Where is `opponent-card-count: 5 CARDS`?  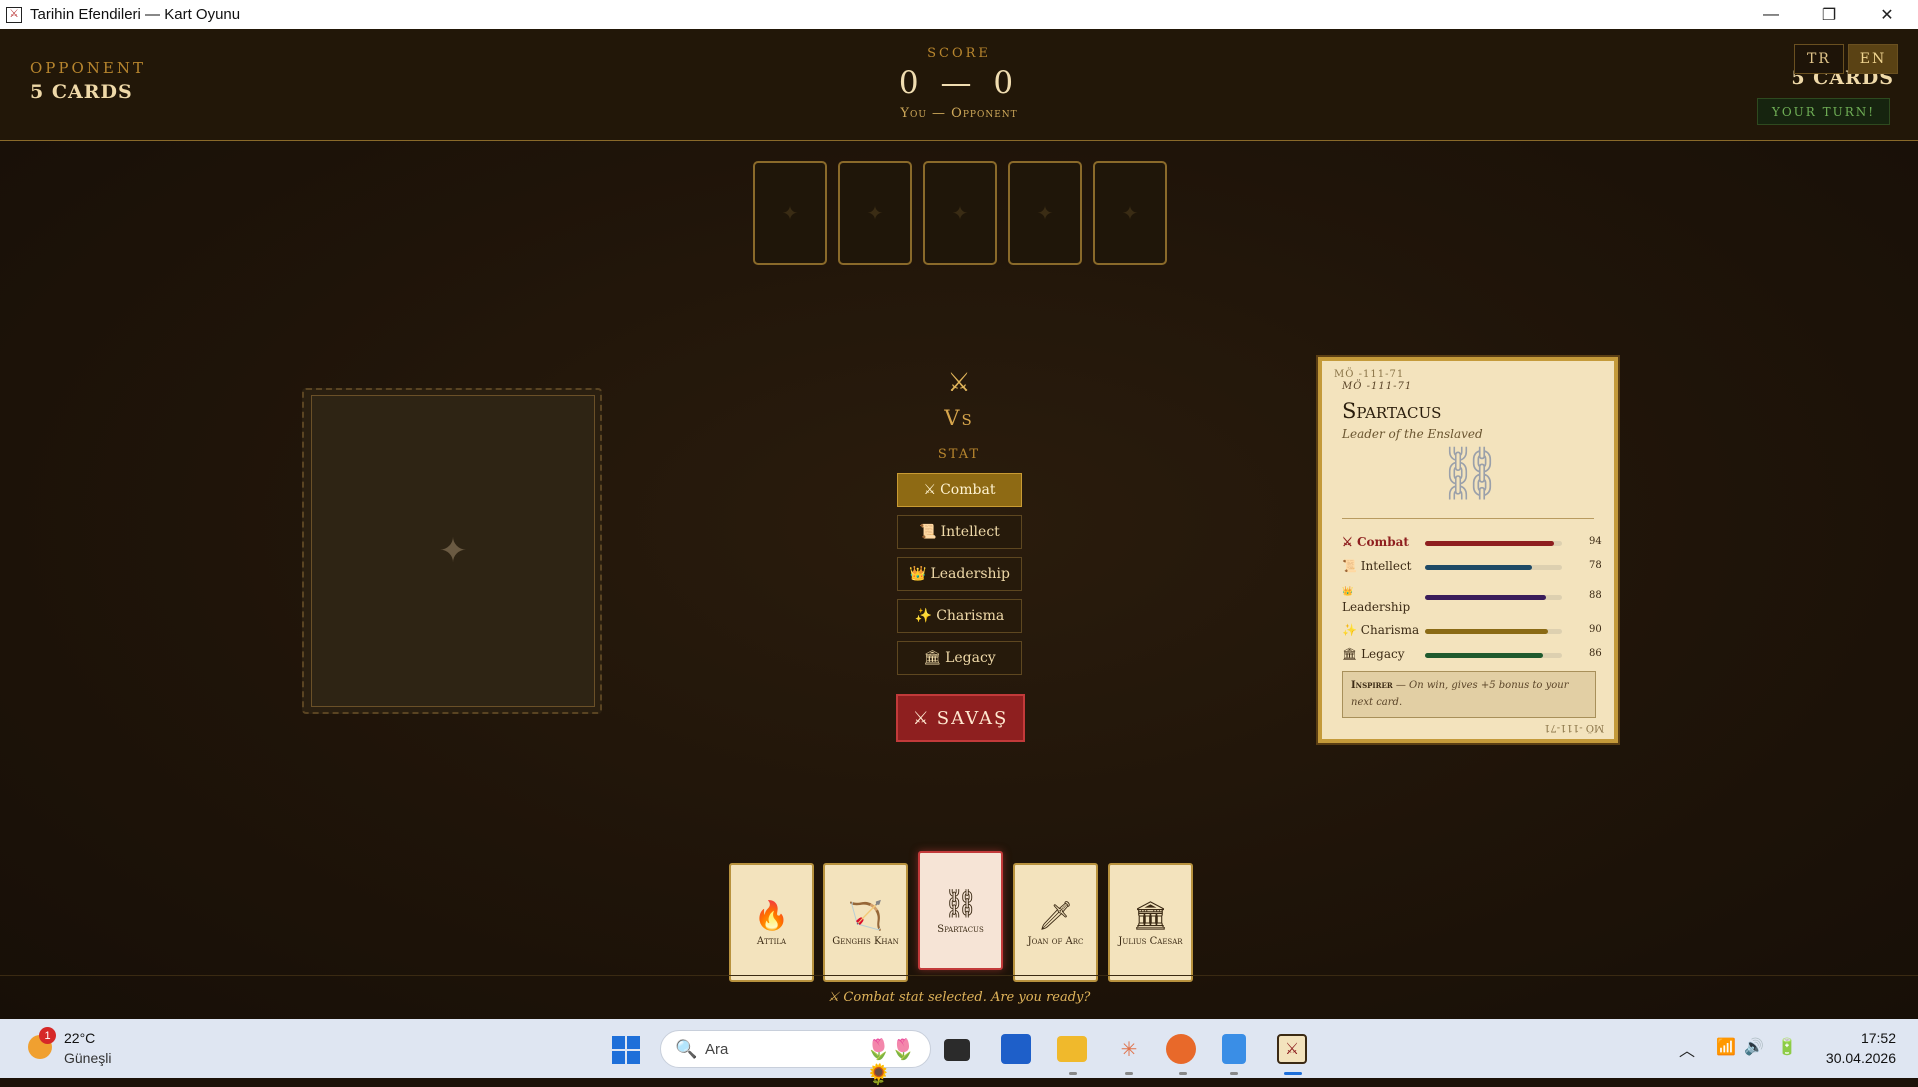 opponent-card-count: 5 CARDS is located at coordinates (81, 92).